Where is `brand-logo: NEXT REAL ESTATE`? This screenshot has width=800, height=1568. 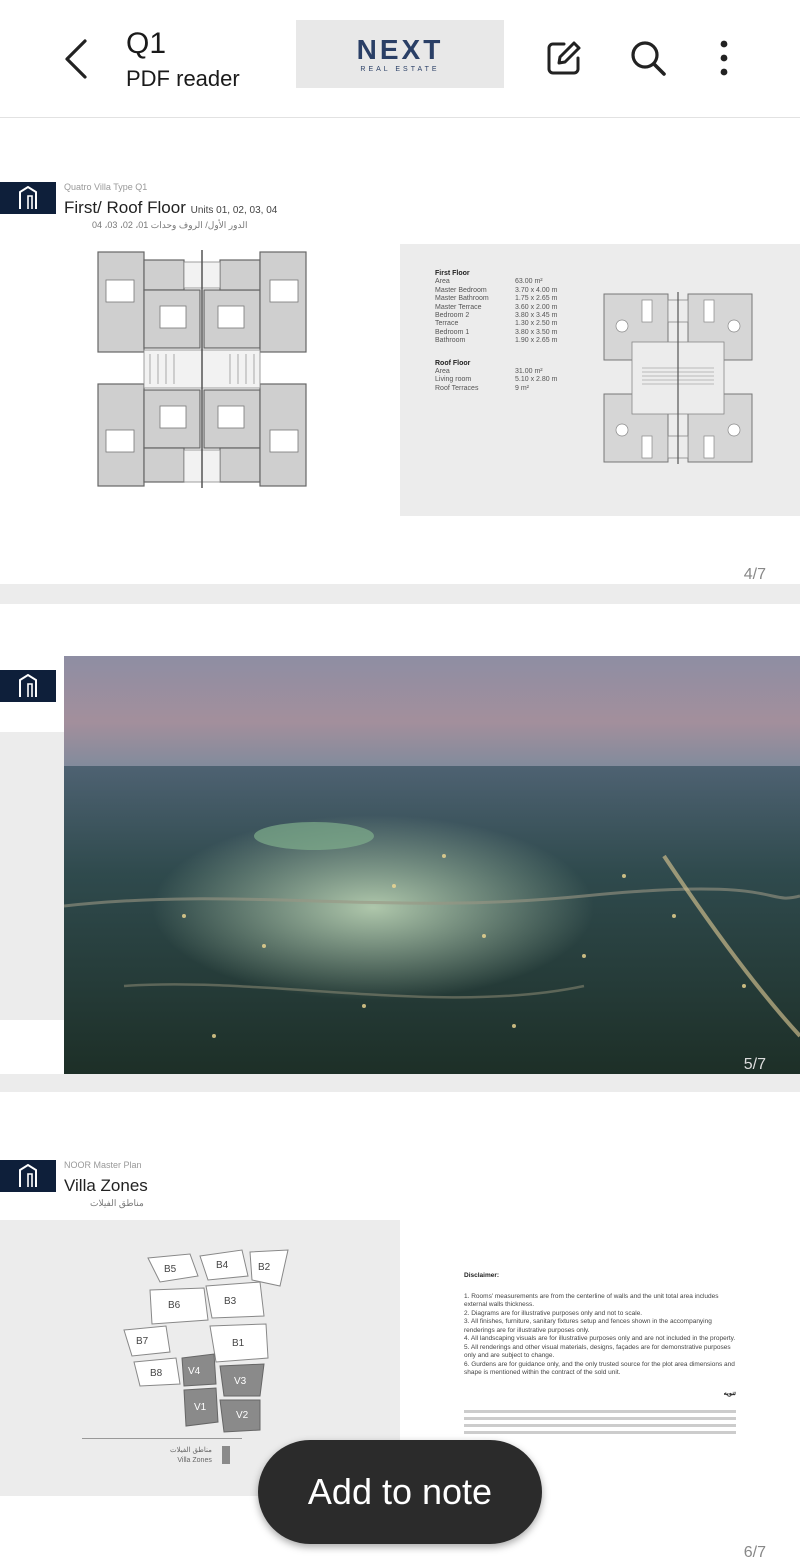 brand-logo: NEXT REAL ESTATE is located at coordinates (400, 54).